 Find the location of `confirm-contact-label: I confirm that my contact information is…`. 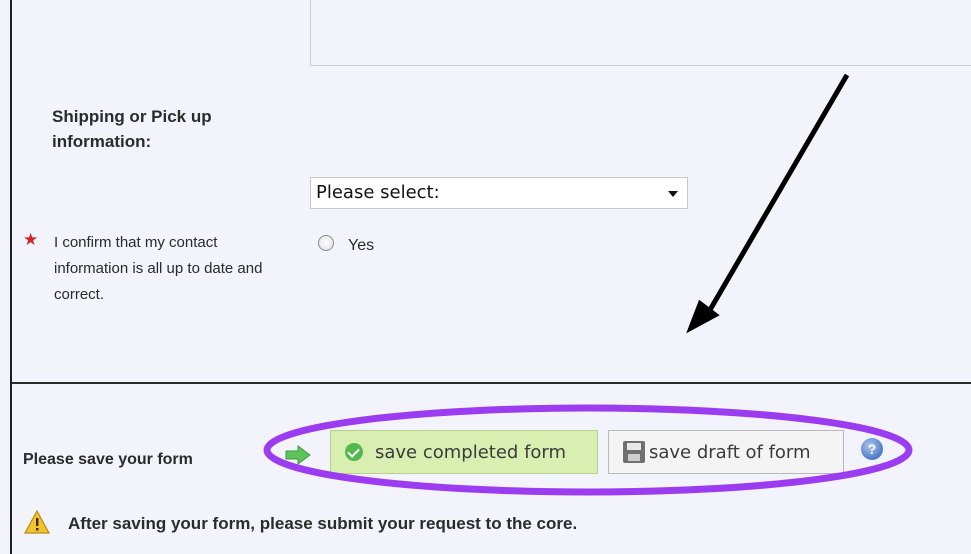

confirm-contact-label: I confirm that my contact information is… is located at coordinates (158, 268).